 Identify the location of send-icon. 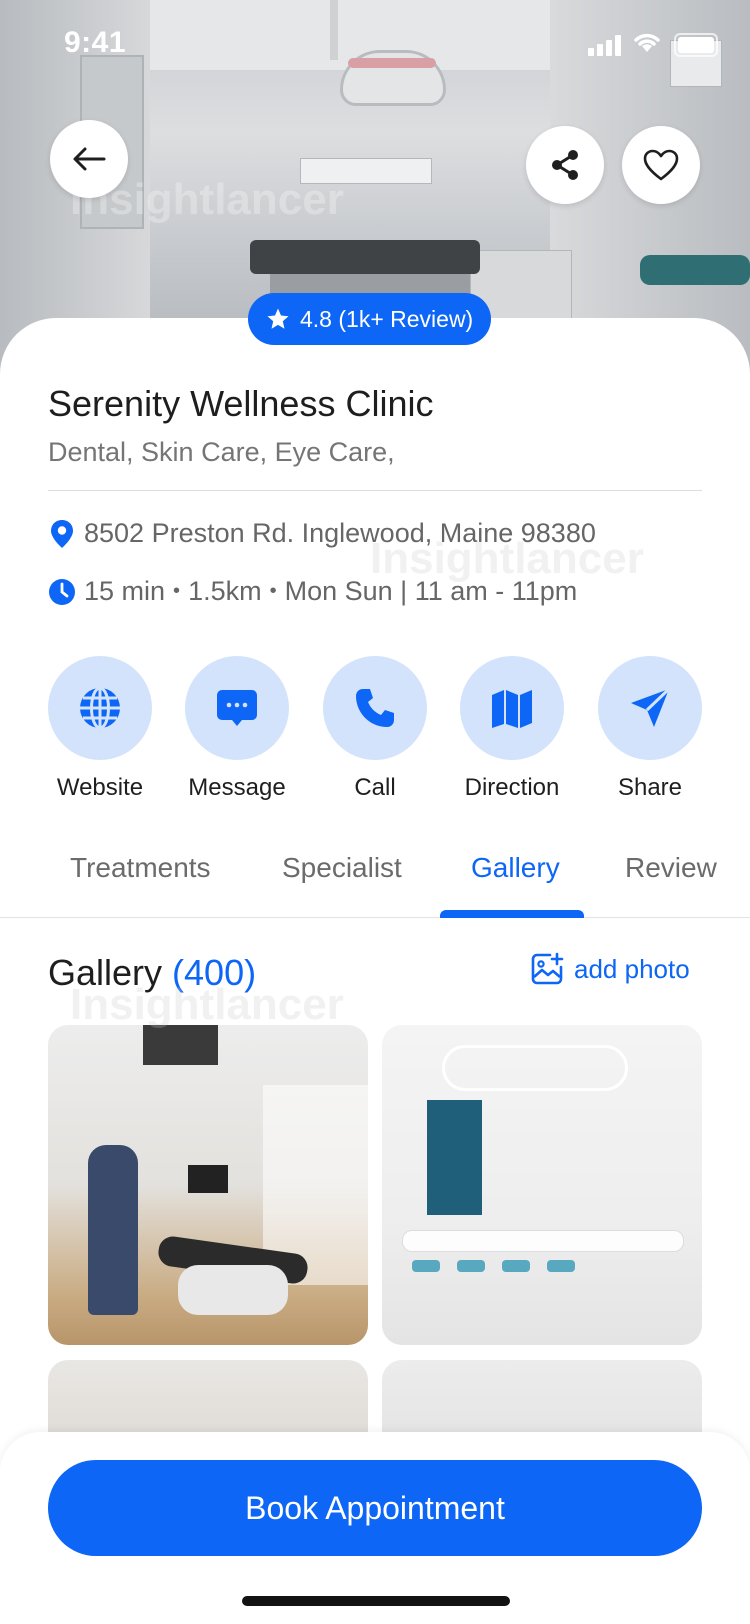
(651, 707).